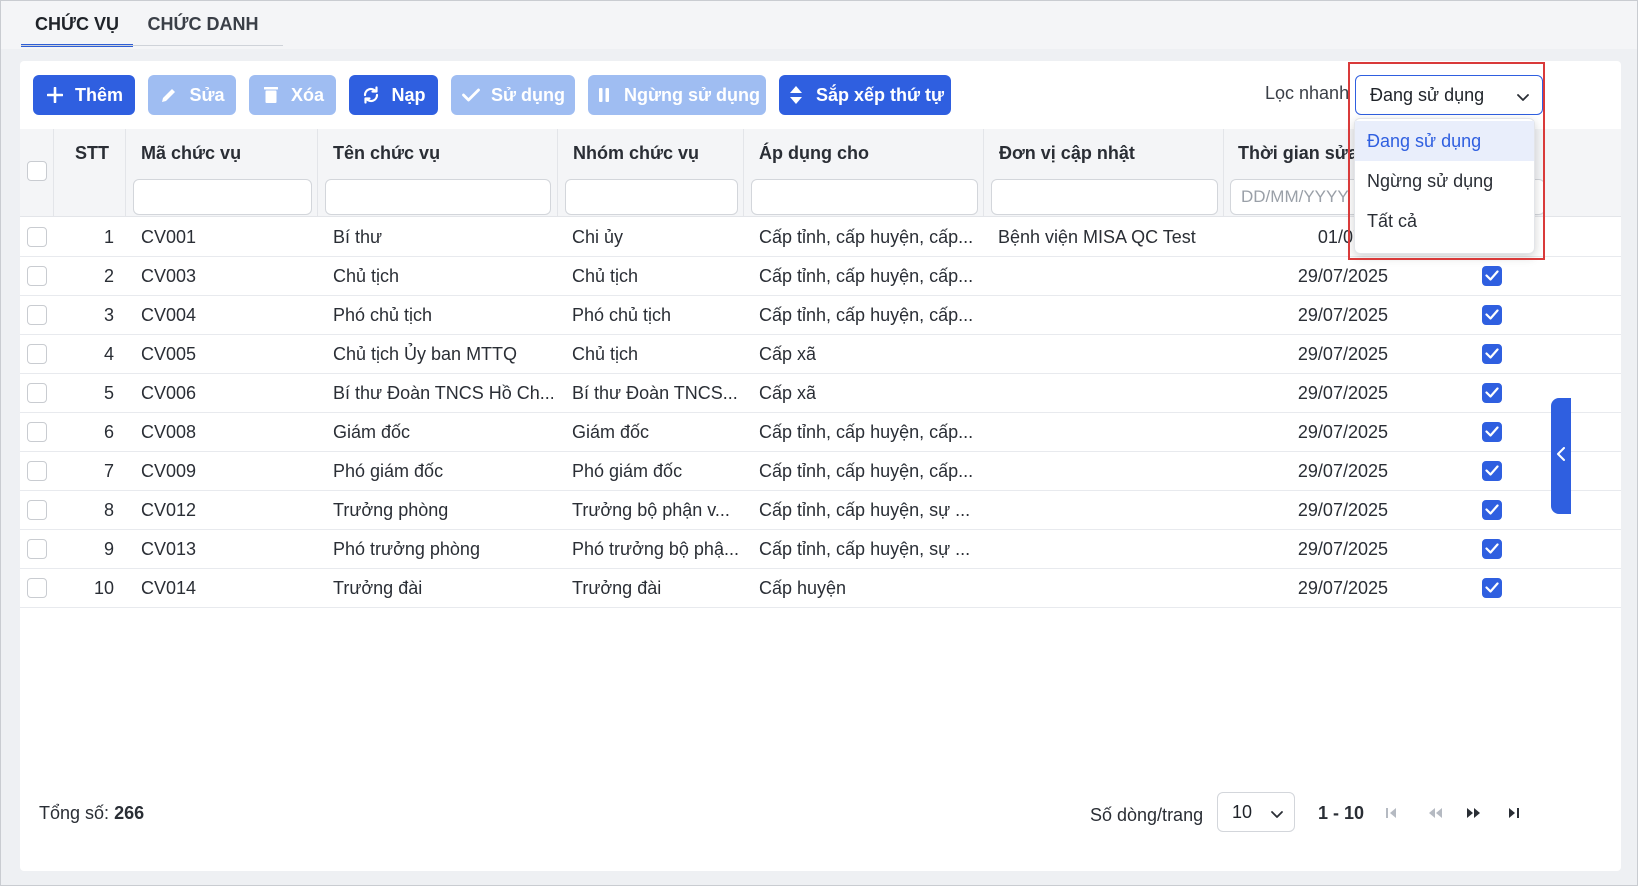  I want to click on header-apply: Áp dụng cho, so click(864, 173).